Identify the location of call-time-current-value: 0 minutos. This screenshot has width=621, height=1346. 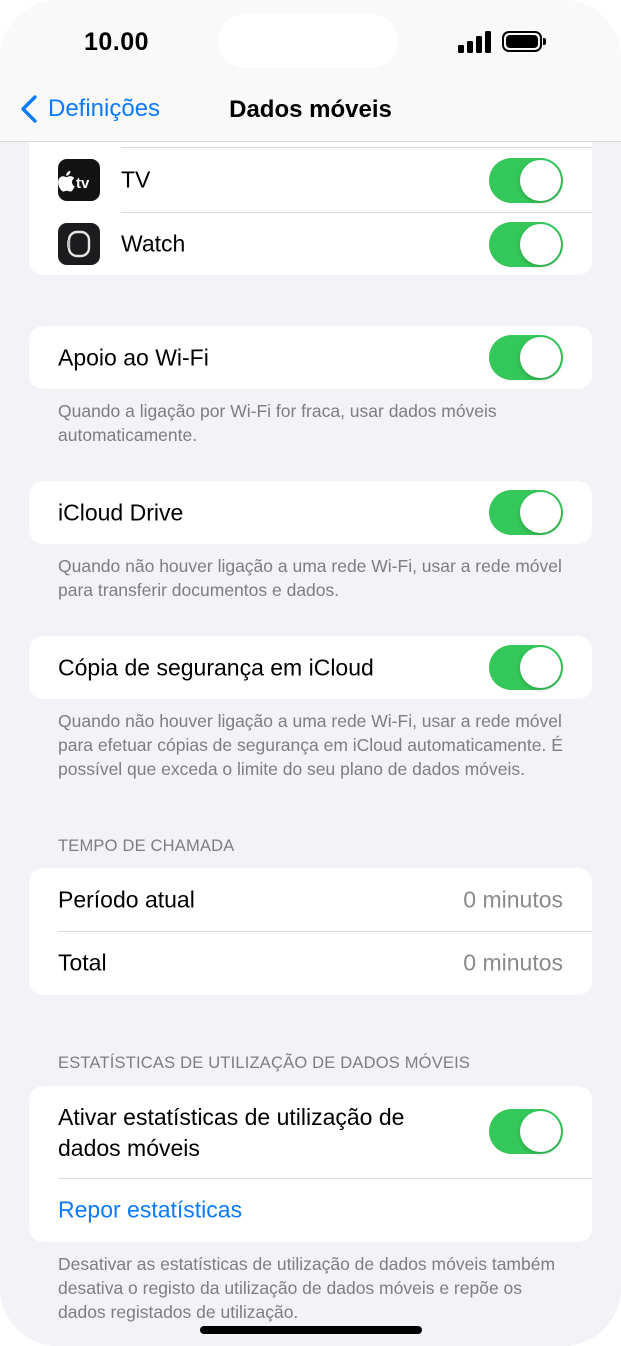
(513, 899).